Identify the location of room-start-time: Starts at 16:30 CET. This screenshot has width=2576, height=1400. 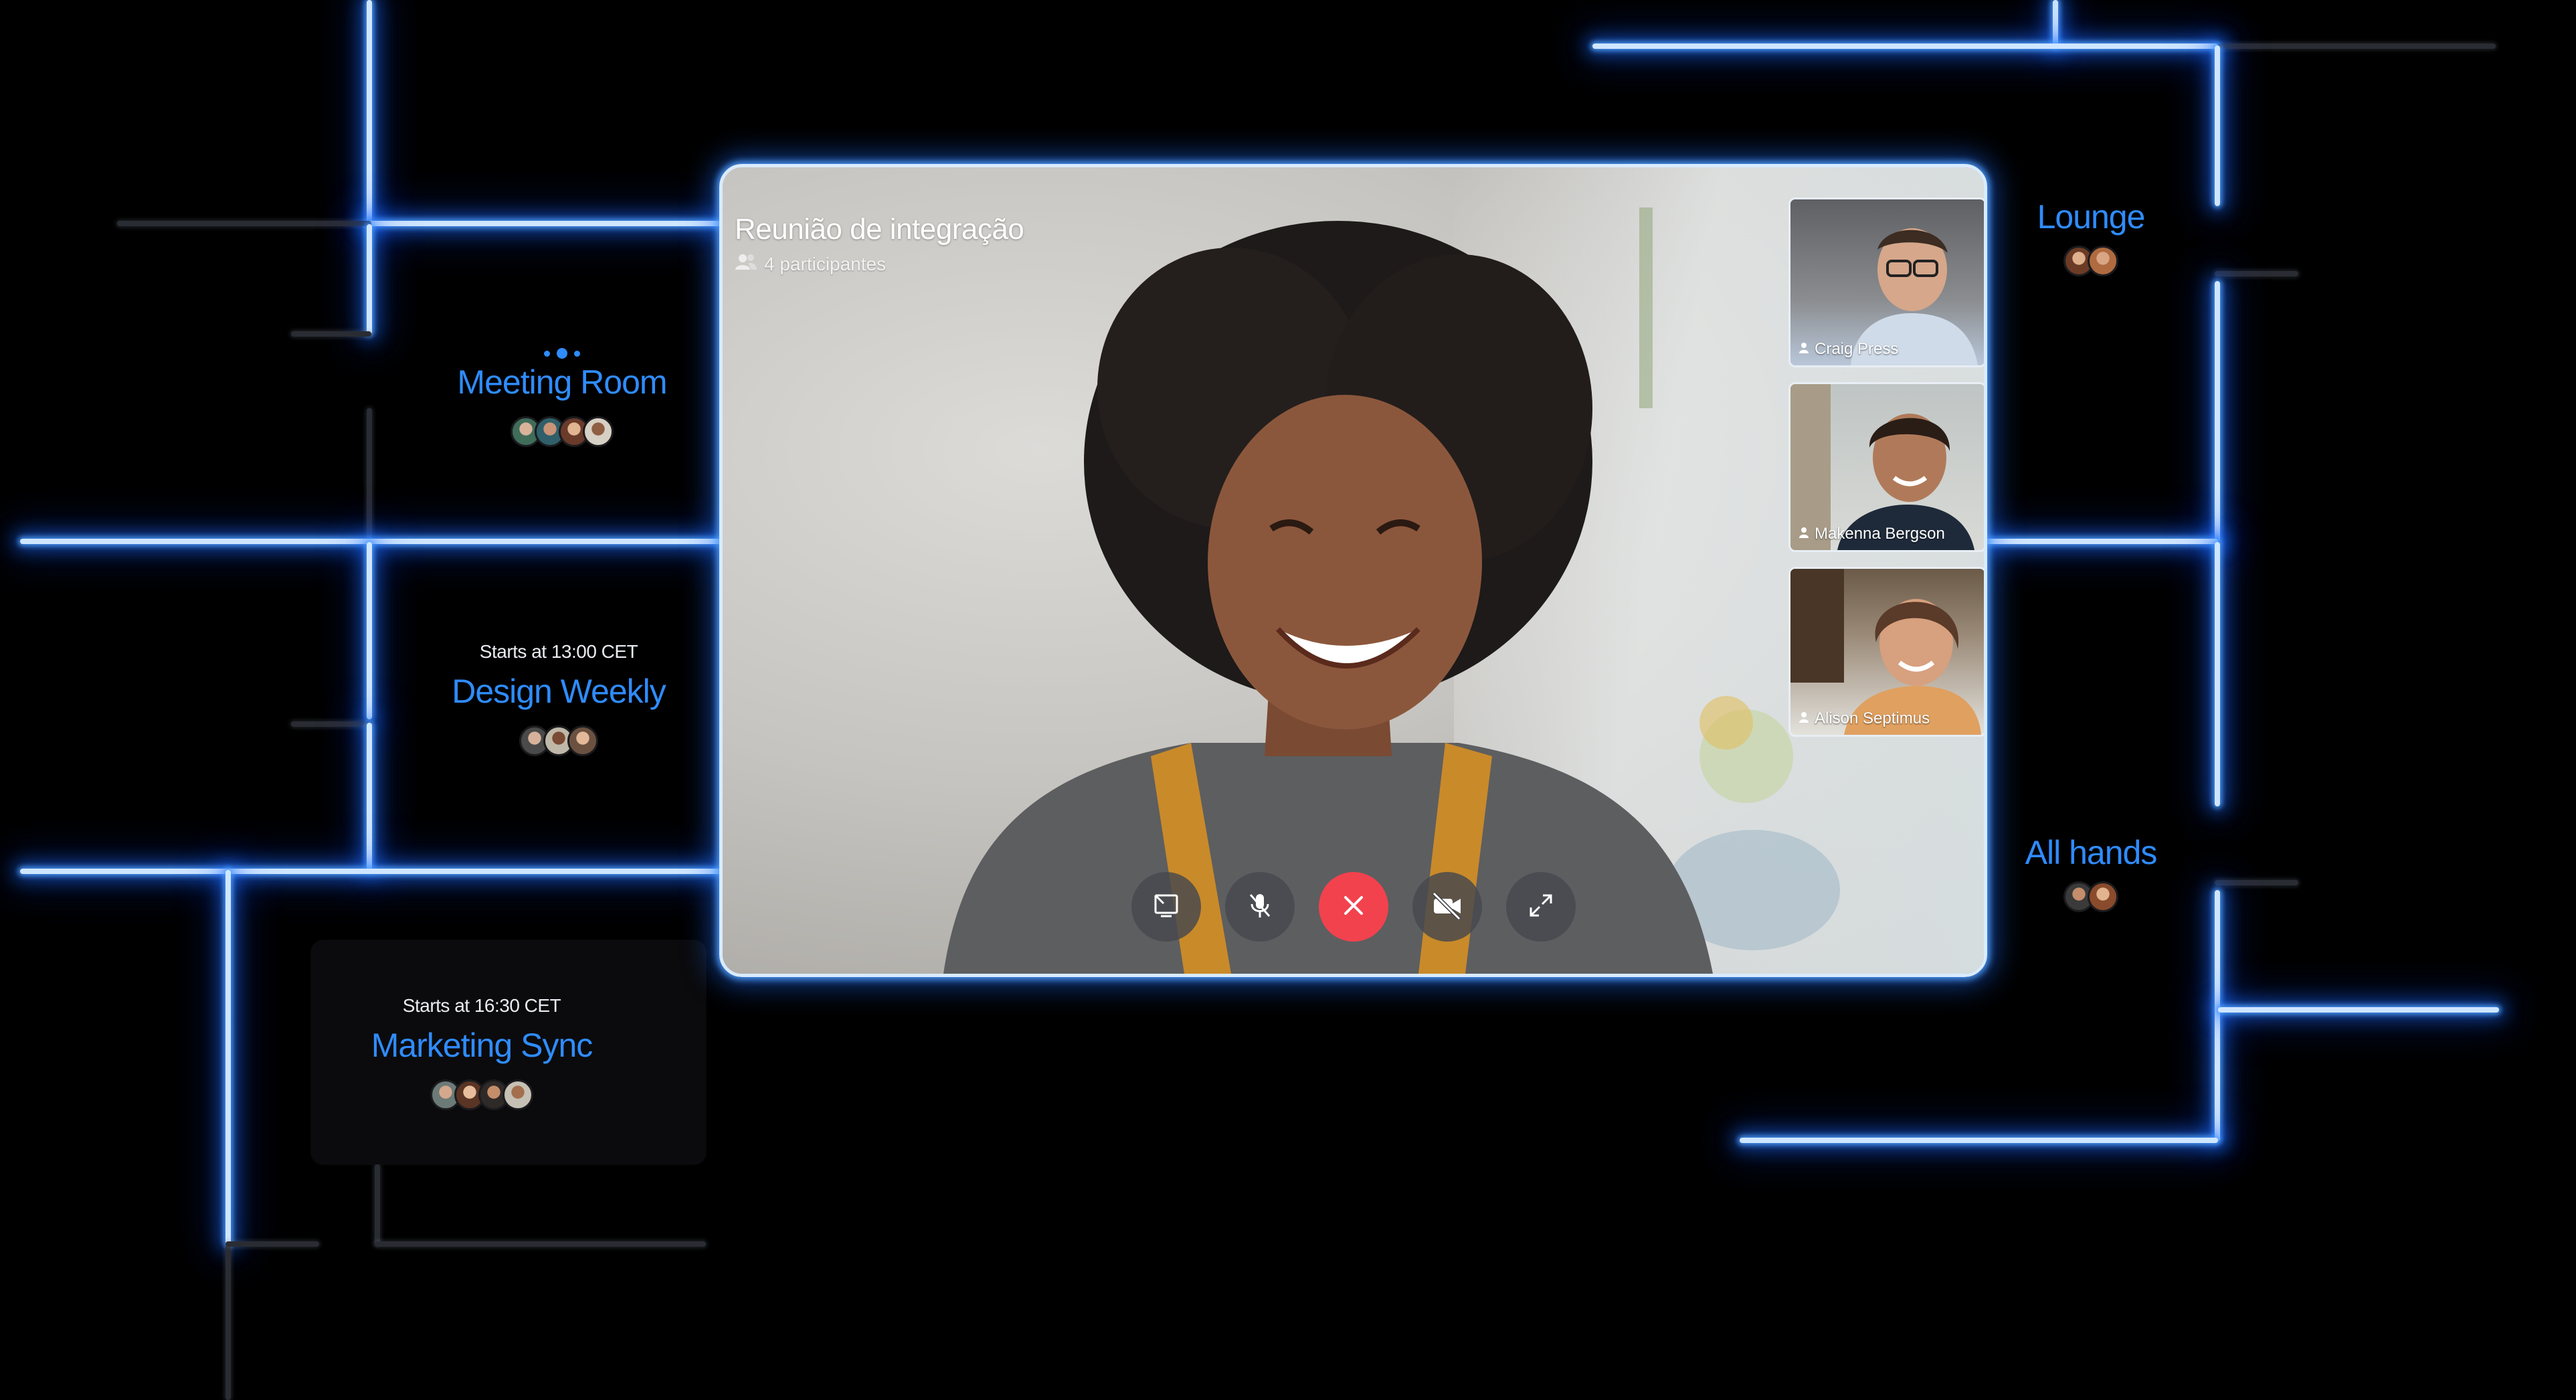
(482, 1006).